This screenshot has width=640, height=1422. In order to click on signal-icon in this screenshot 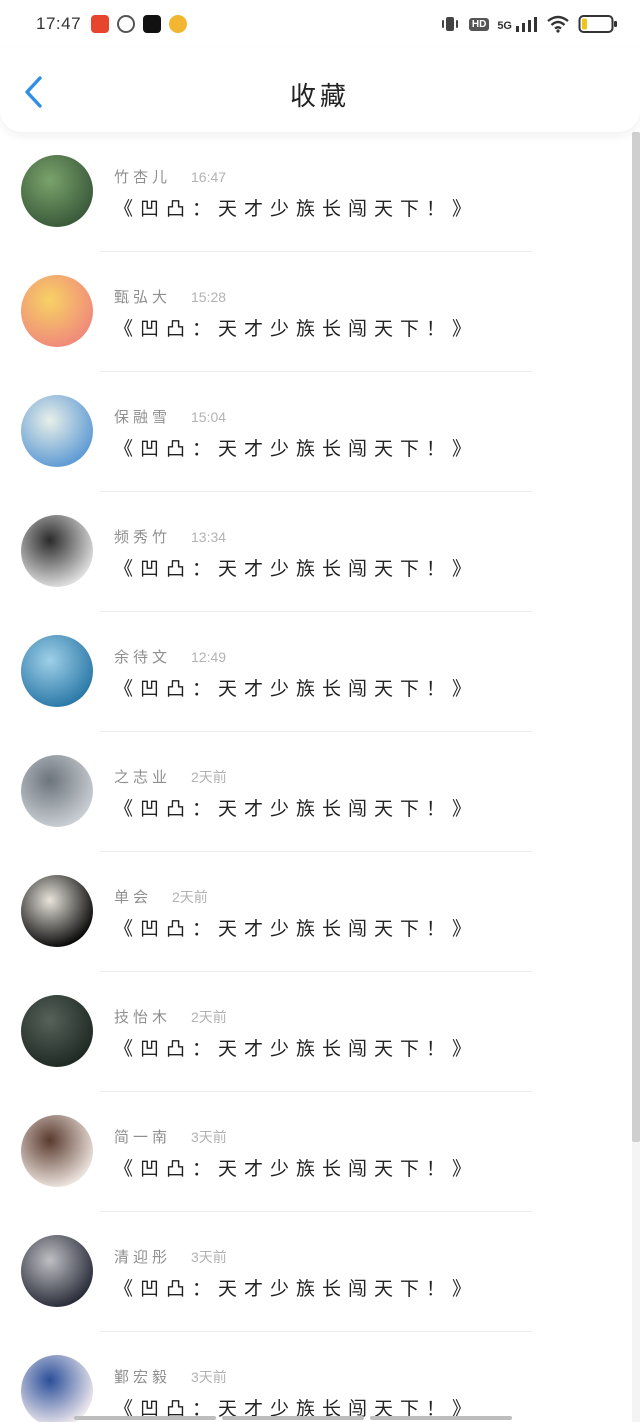, I will do `click(526, 24)`.